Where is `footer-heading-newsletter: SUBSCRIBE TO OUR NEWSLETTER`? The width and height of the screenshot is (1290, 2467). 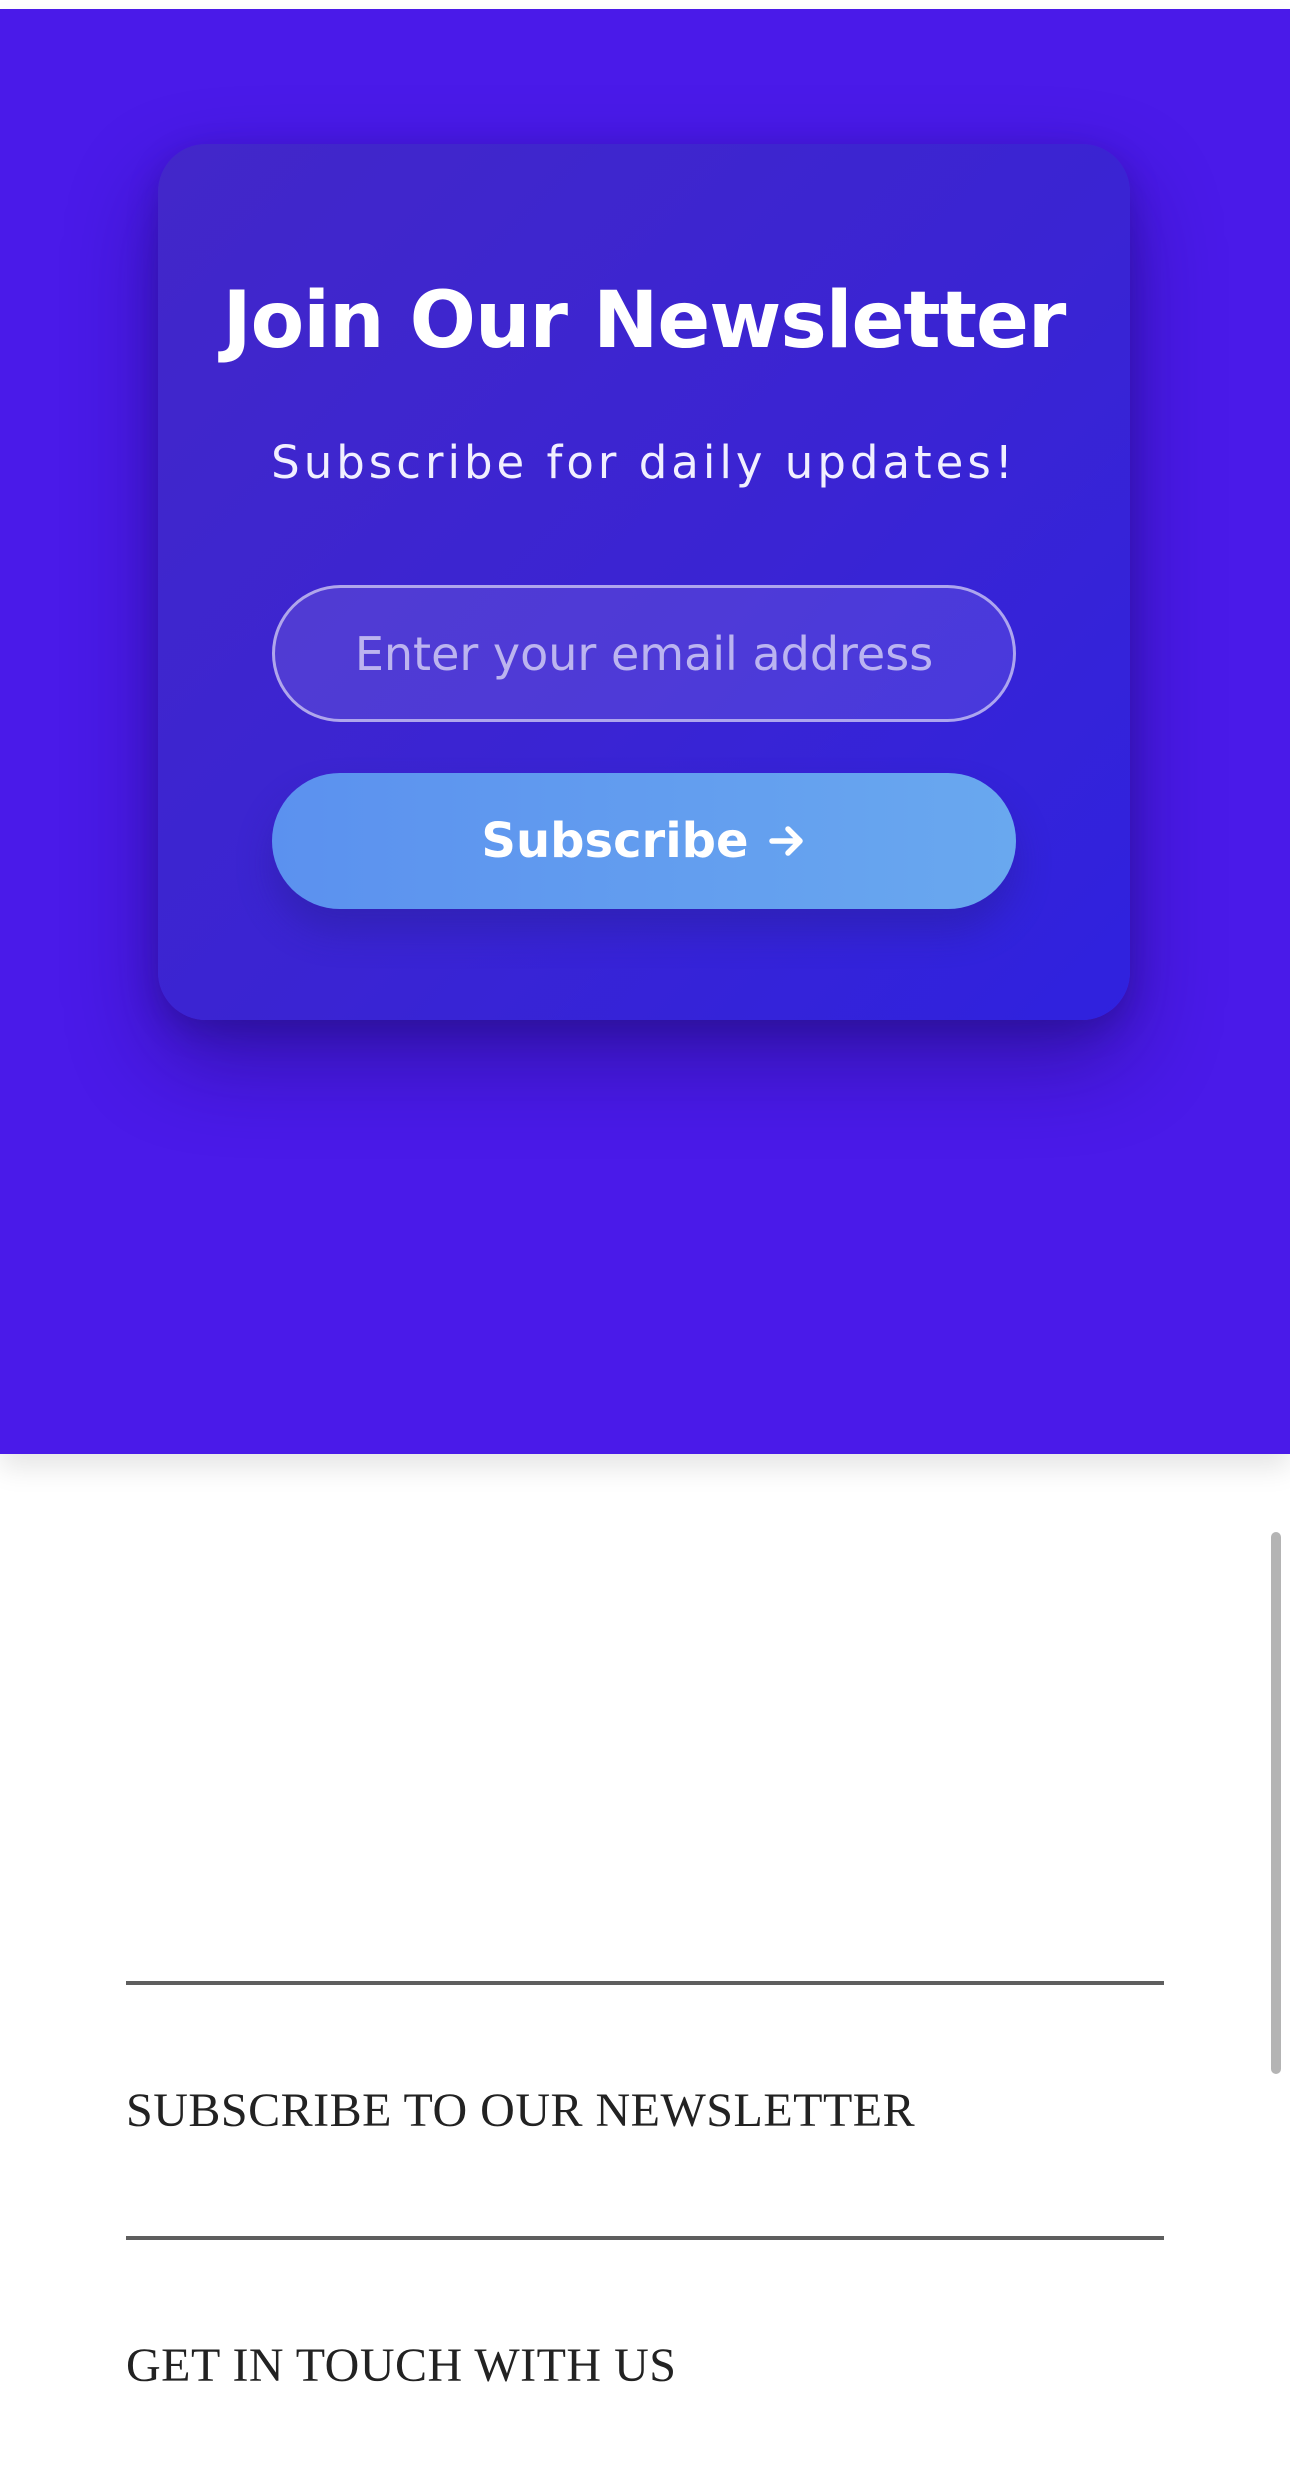
footer-heading-newsletter: SUBSCRIBE TO OUR NEWSLETTER is located at coordinates (520, 2111).